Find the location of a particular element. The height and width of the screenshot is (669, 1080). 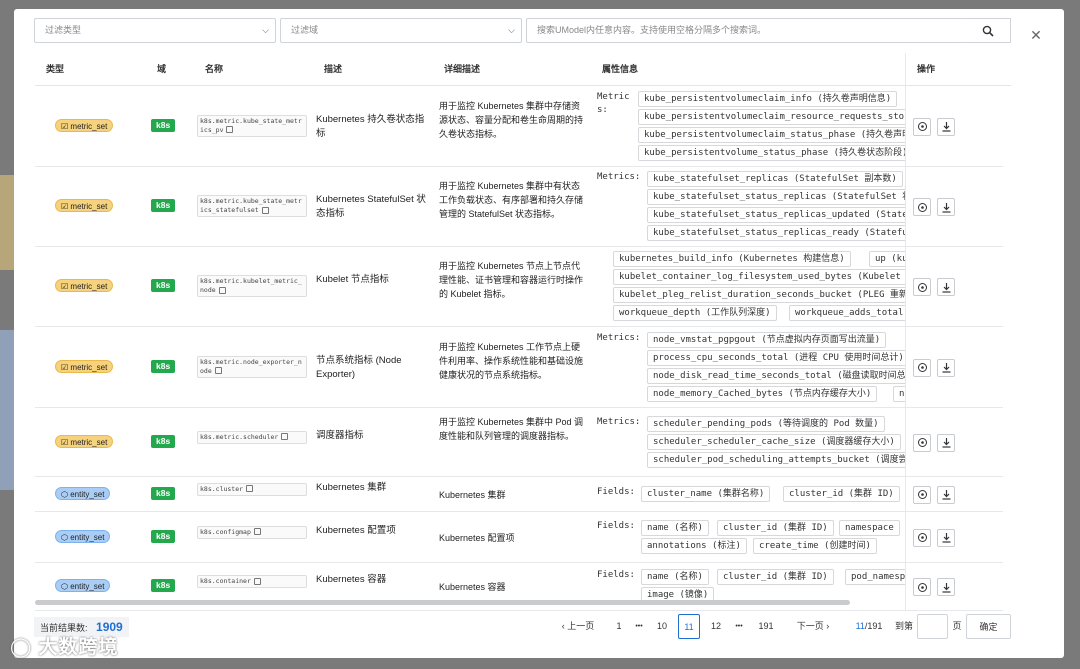

search-icon is located at coordinates (988, 31).